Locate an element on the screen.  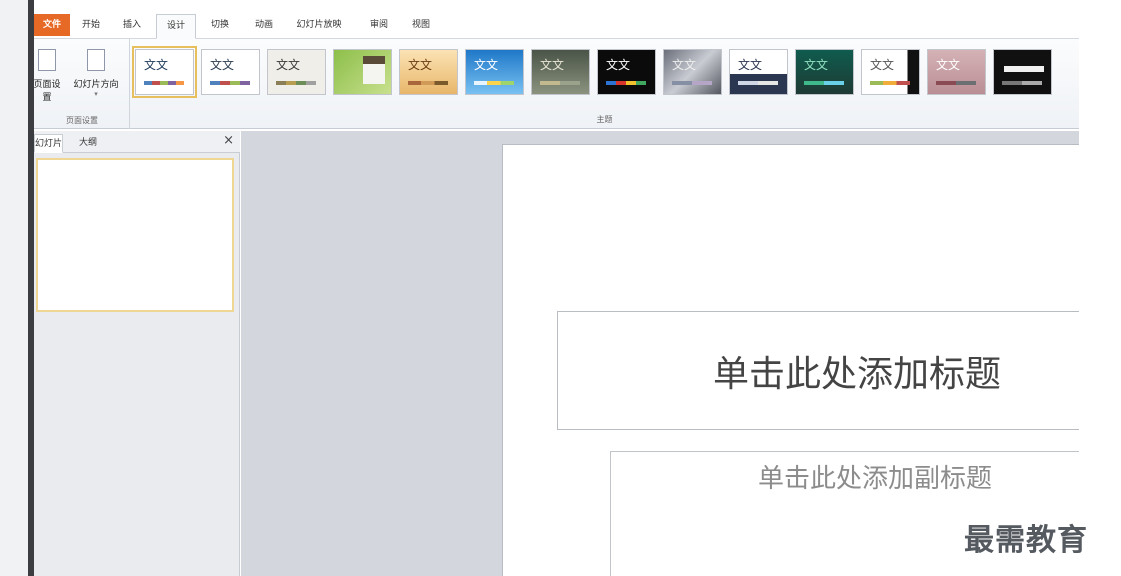
theme-9: 文文 is located at coordinates (692, 72).